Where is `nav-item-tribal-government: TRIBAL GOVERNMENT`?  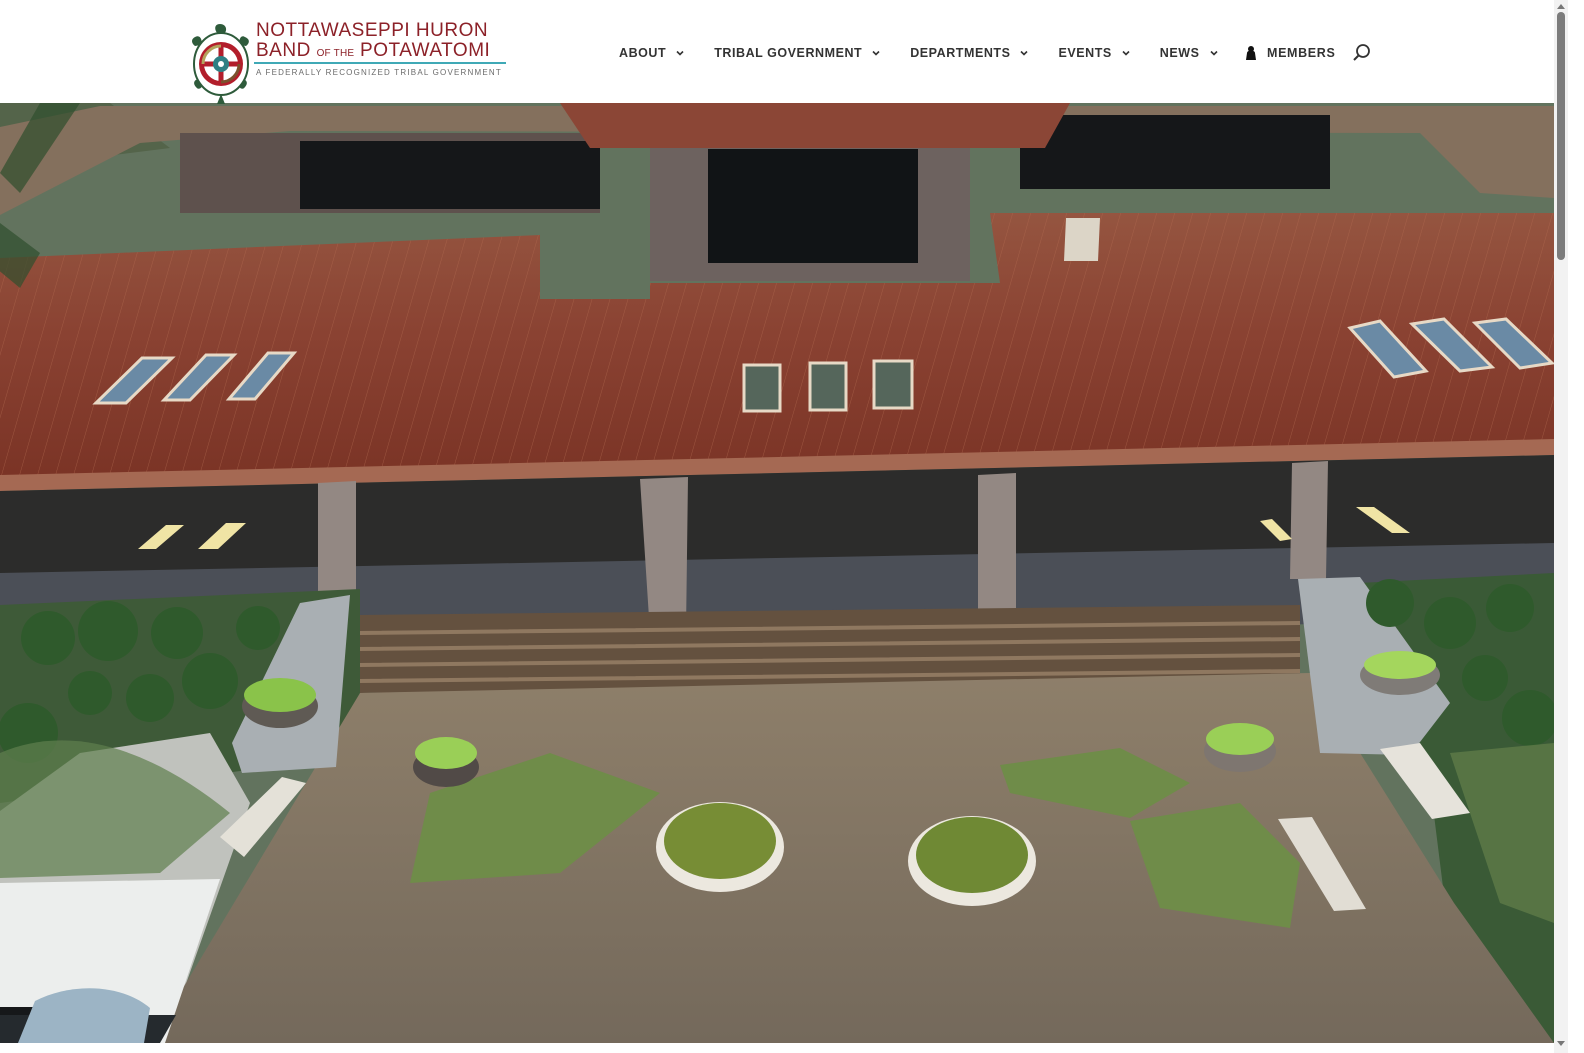 nav-item-tribal-government: TRIBAL GOVERNMENT is located at coordinates (797, 53).